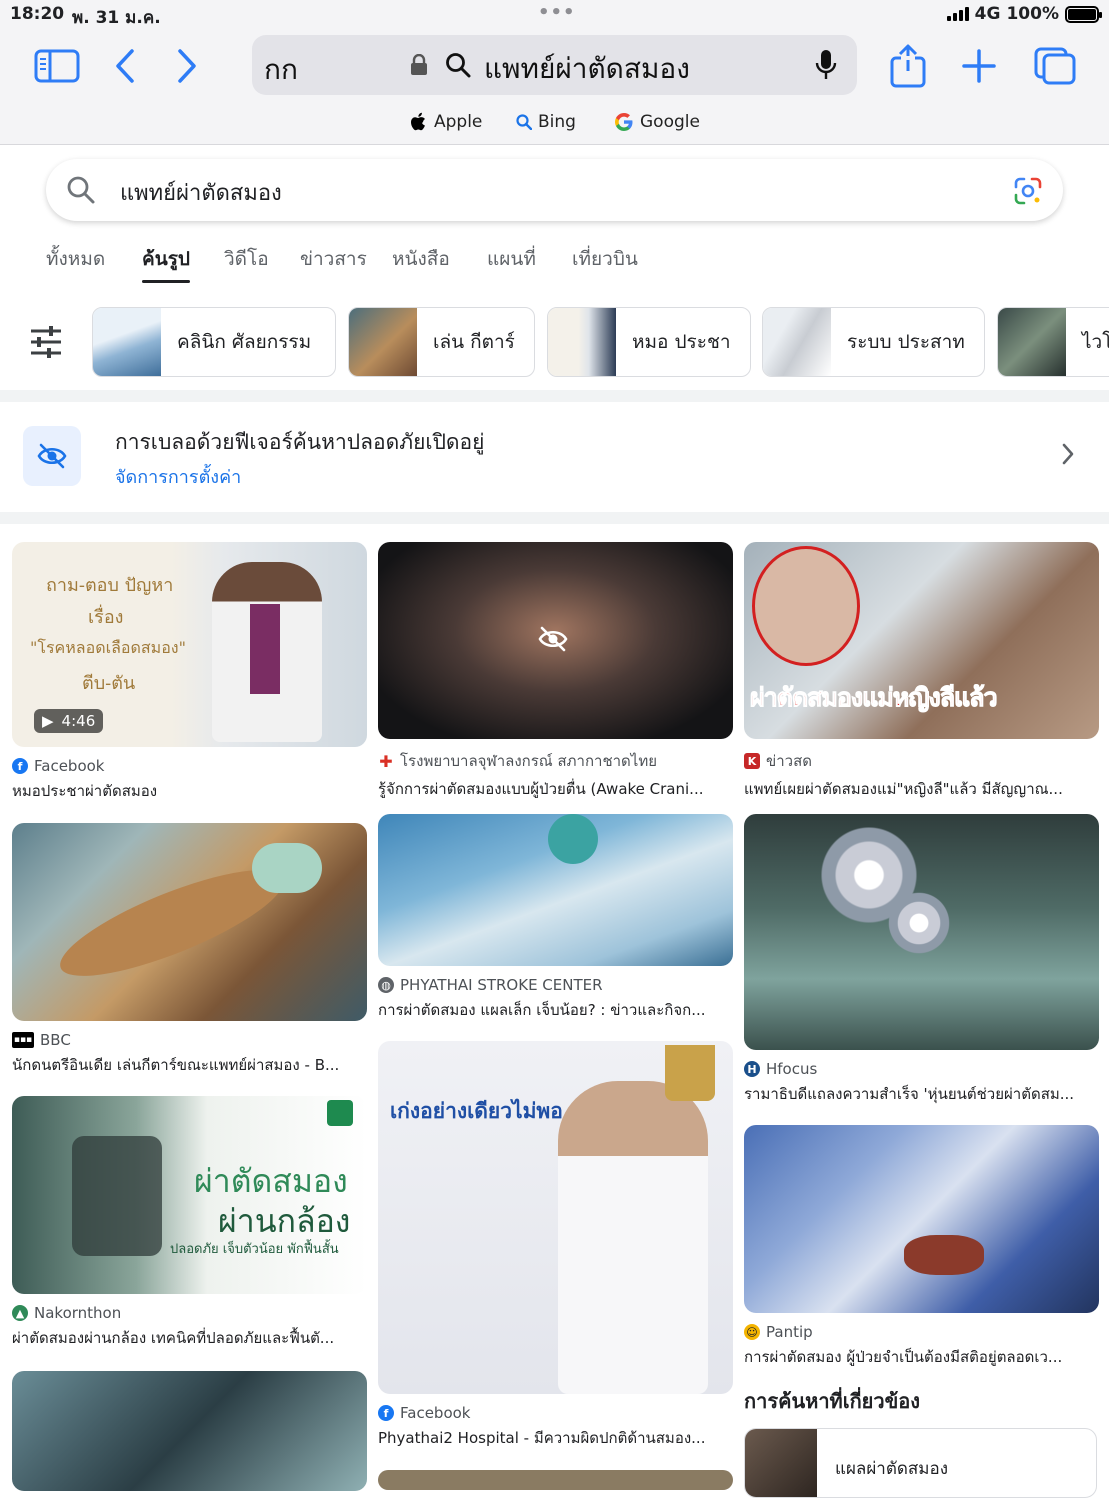 The image size is (1109, 1498). What do you see at coordinates (178, 476) in the screenshot?
I see `manage-settings-link: จัดการการตั้งค่า` at bounding box center [178, 476].